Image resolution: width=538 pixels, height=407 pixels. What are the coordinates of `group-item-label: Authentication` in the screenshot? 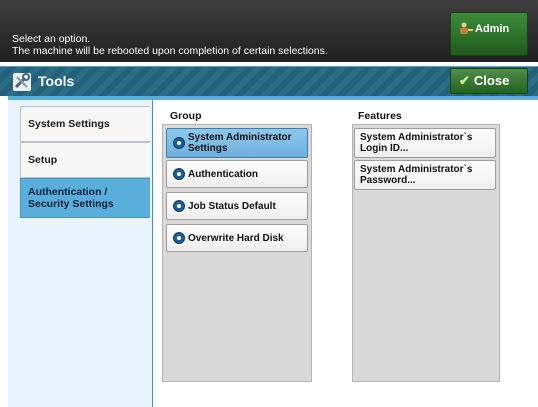 It's located at (223, 174).